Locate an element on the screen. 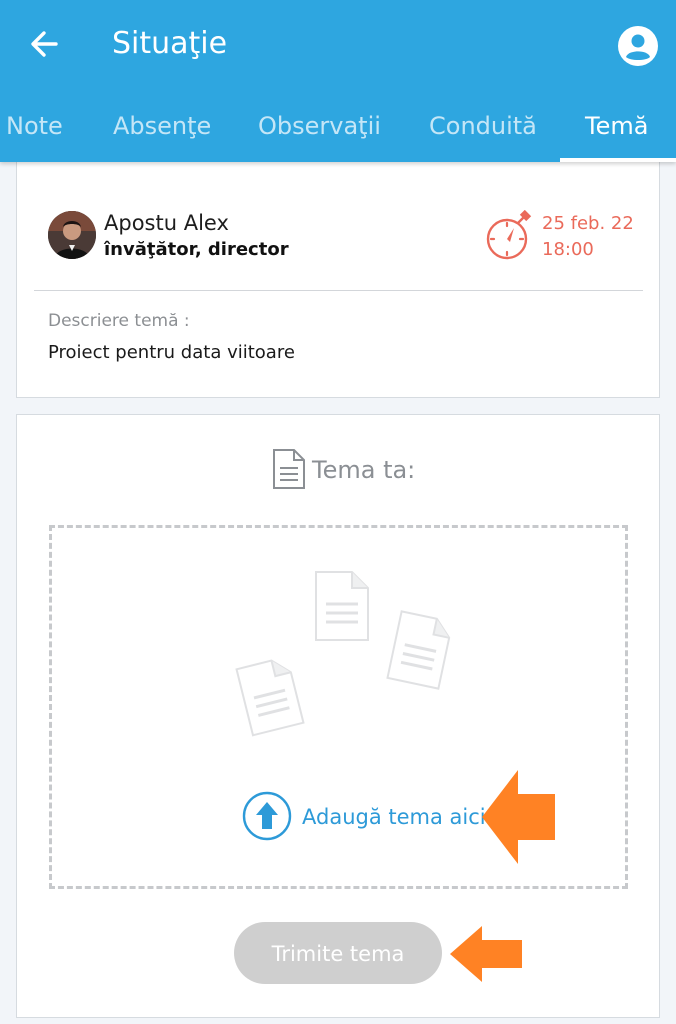 The width and height of the screenshot is (676, 1024). divider is located at coordinates (338, 290).